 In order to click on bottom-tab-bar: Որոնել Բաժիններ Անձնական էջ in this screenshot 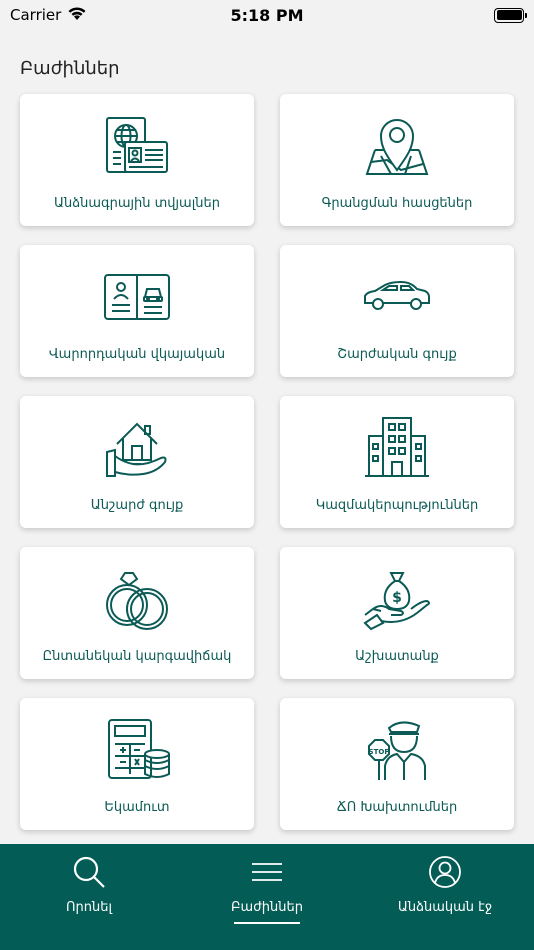, I will do `click(267, 897)`.